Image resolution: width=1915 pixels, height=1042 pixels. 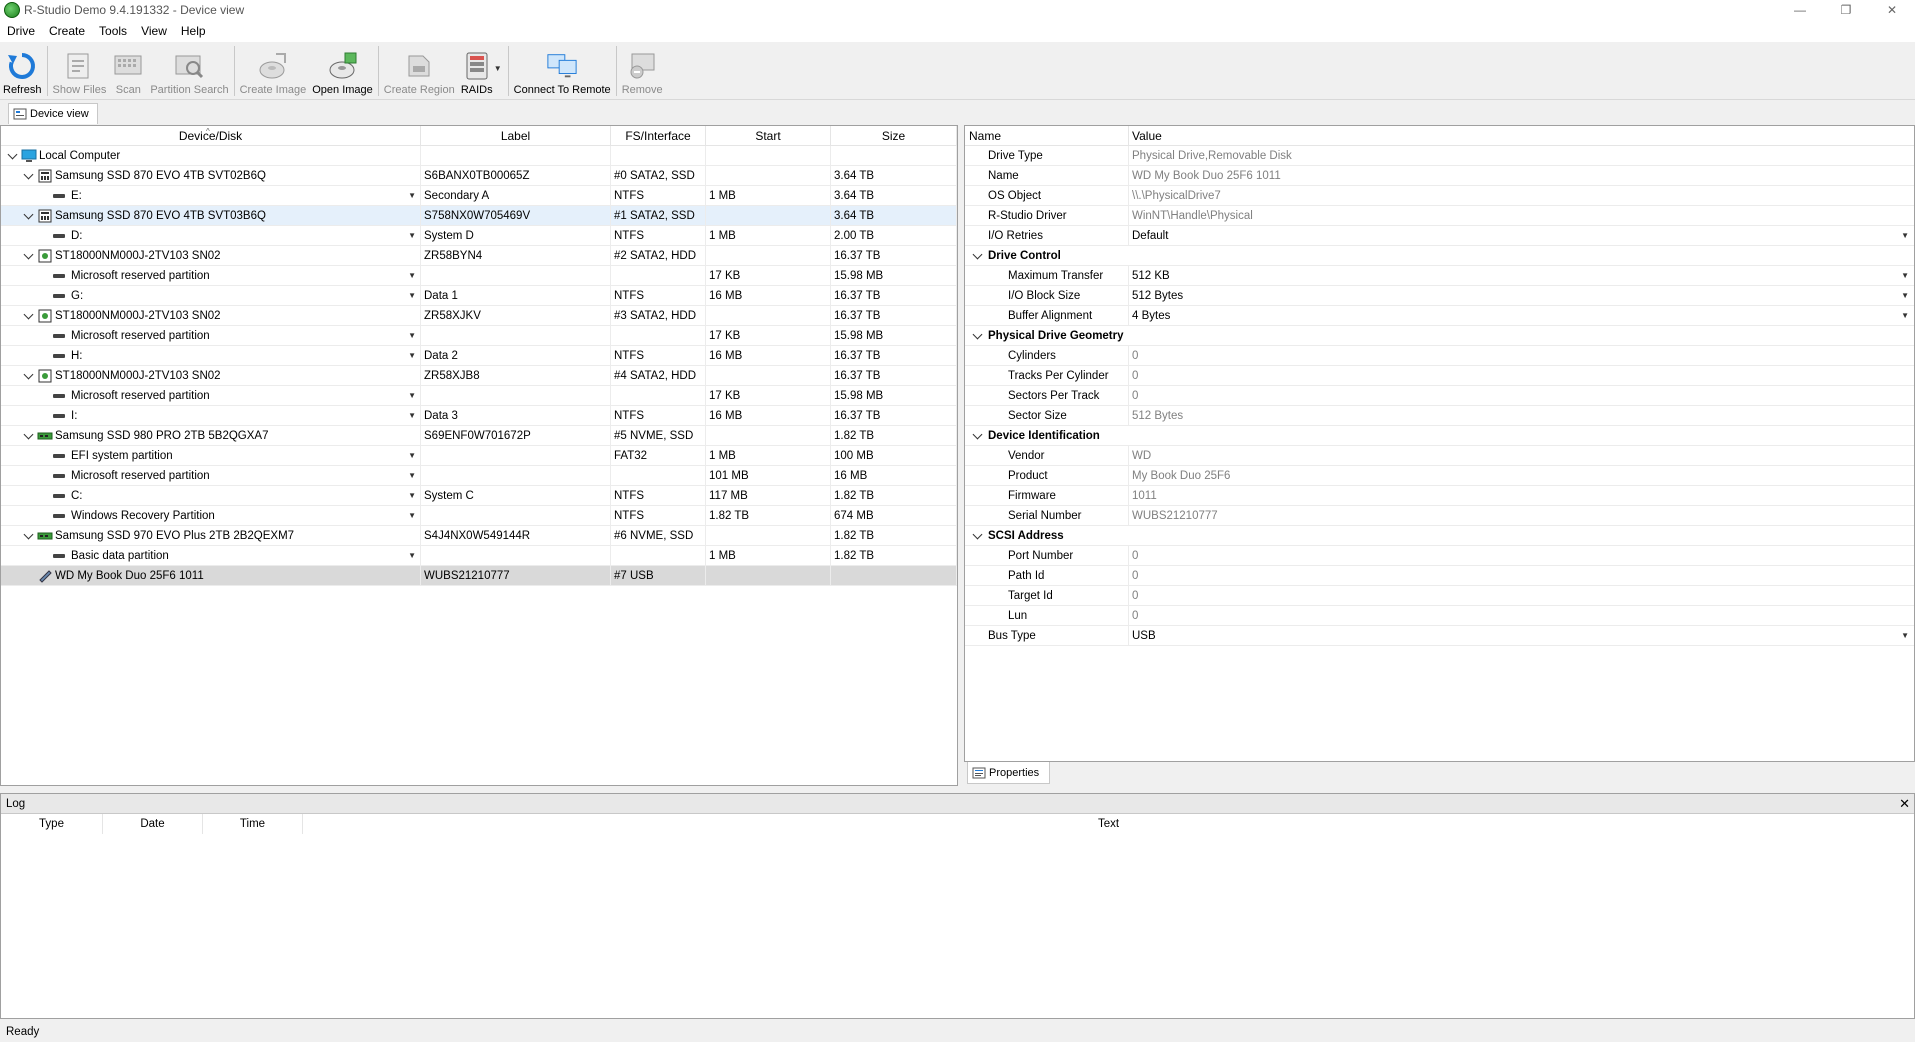 I want to click on close-button: ✕, so click(x=1892, y=10).